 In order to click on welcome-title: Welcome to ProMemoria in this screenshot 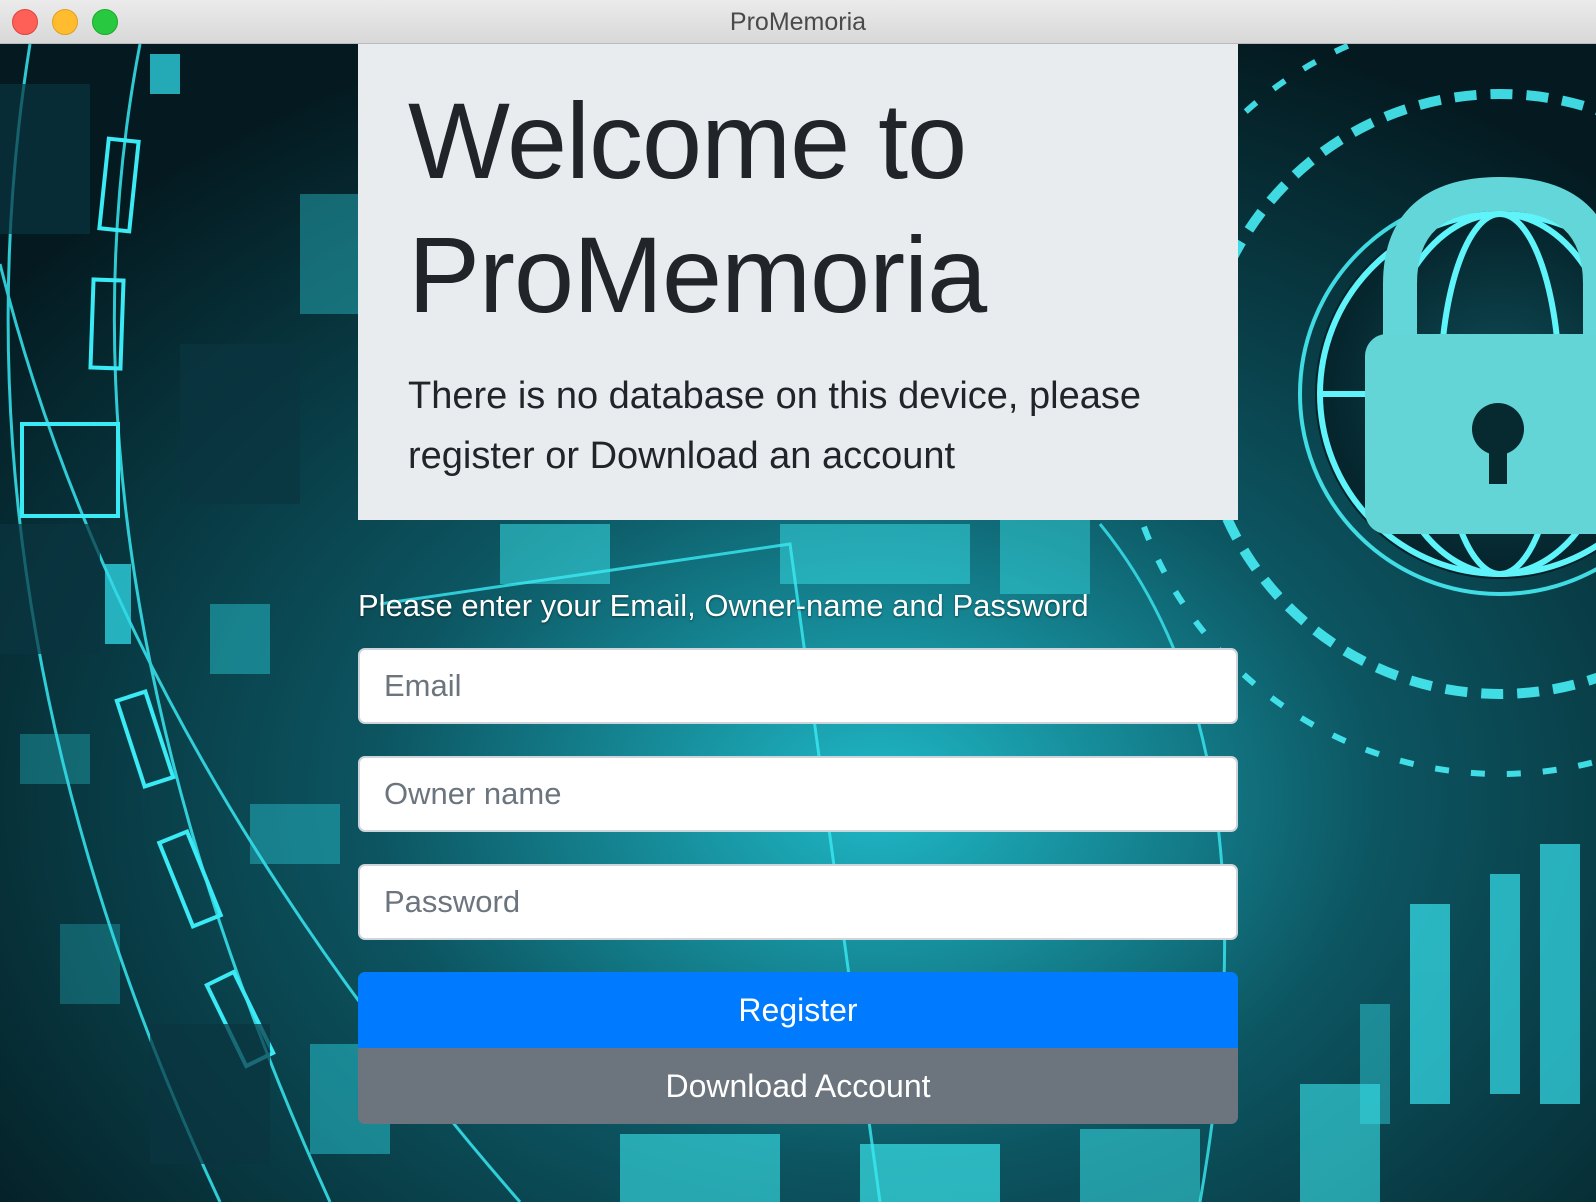, I will do `click(697, 207)`.